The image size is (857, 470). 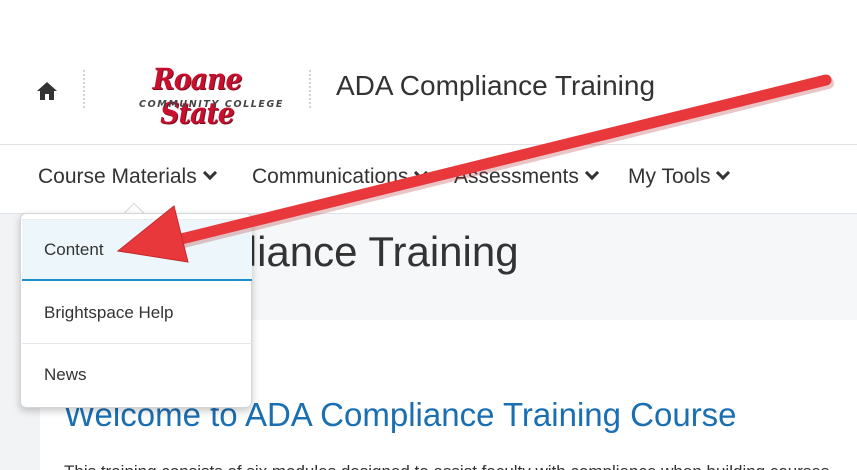 What do you see at coordinates (117, 176) in the screenshot?
I see `nav-label: Course Materials` at bounding box center [117, 176].